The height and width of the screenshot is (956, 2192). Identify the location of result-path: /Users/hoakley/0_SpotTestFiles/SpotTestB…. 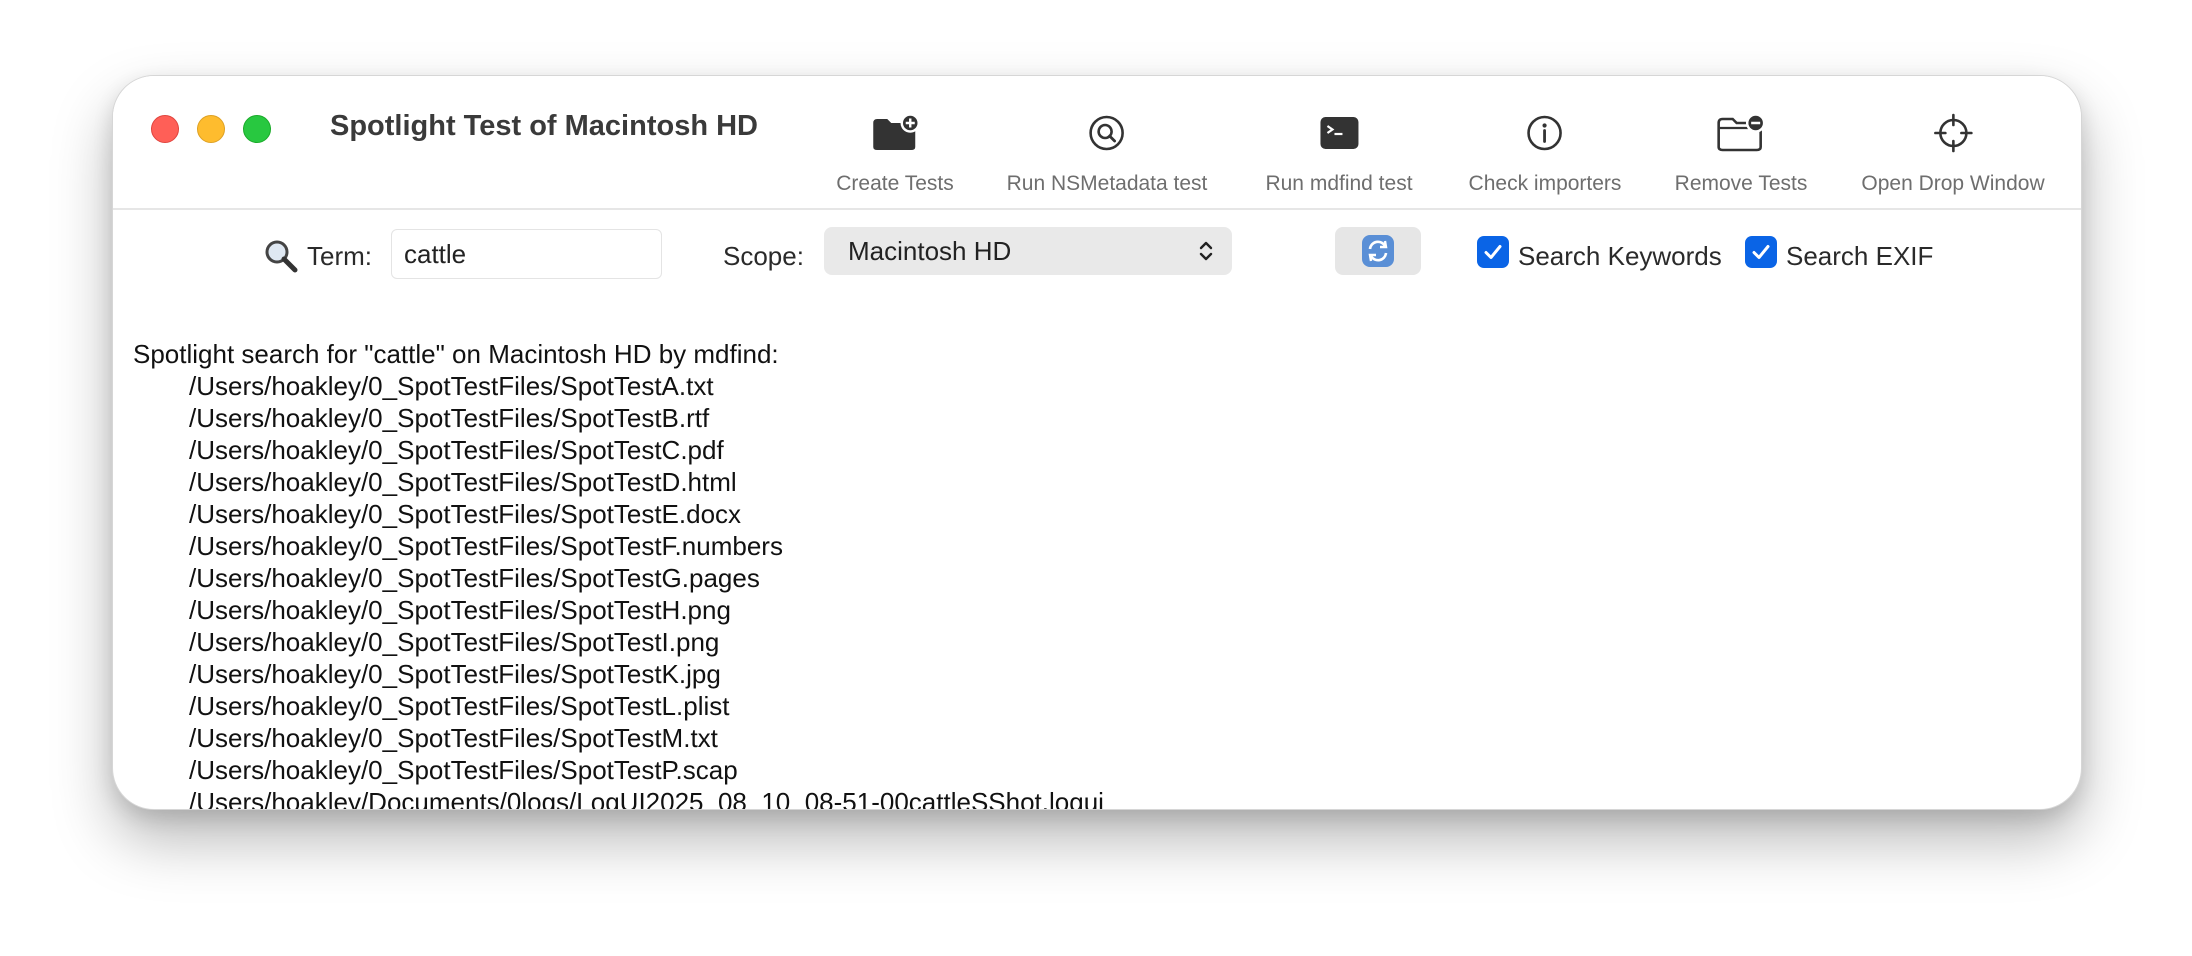
(449, 418).